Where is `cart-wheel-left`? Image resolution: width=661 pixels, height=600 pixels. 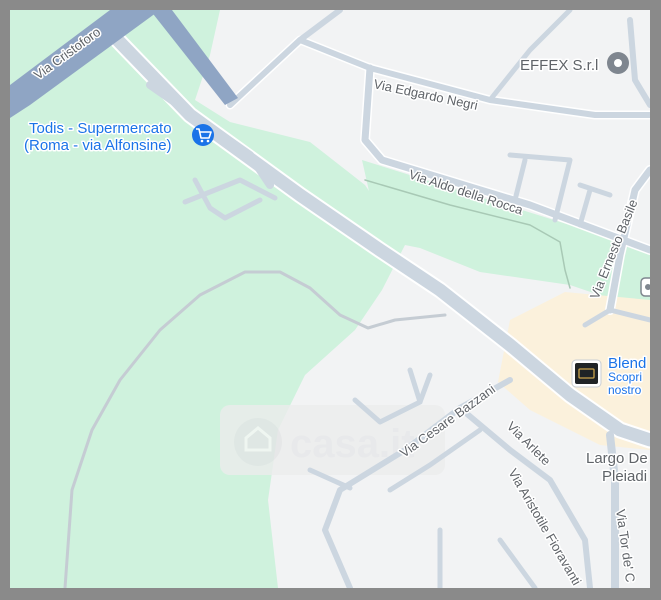 cart-wheel-left is located at coordinates (202, 141).